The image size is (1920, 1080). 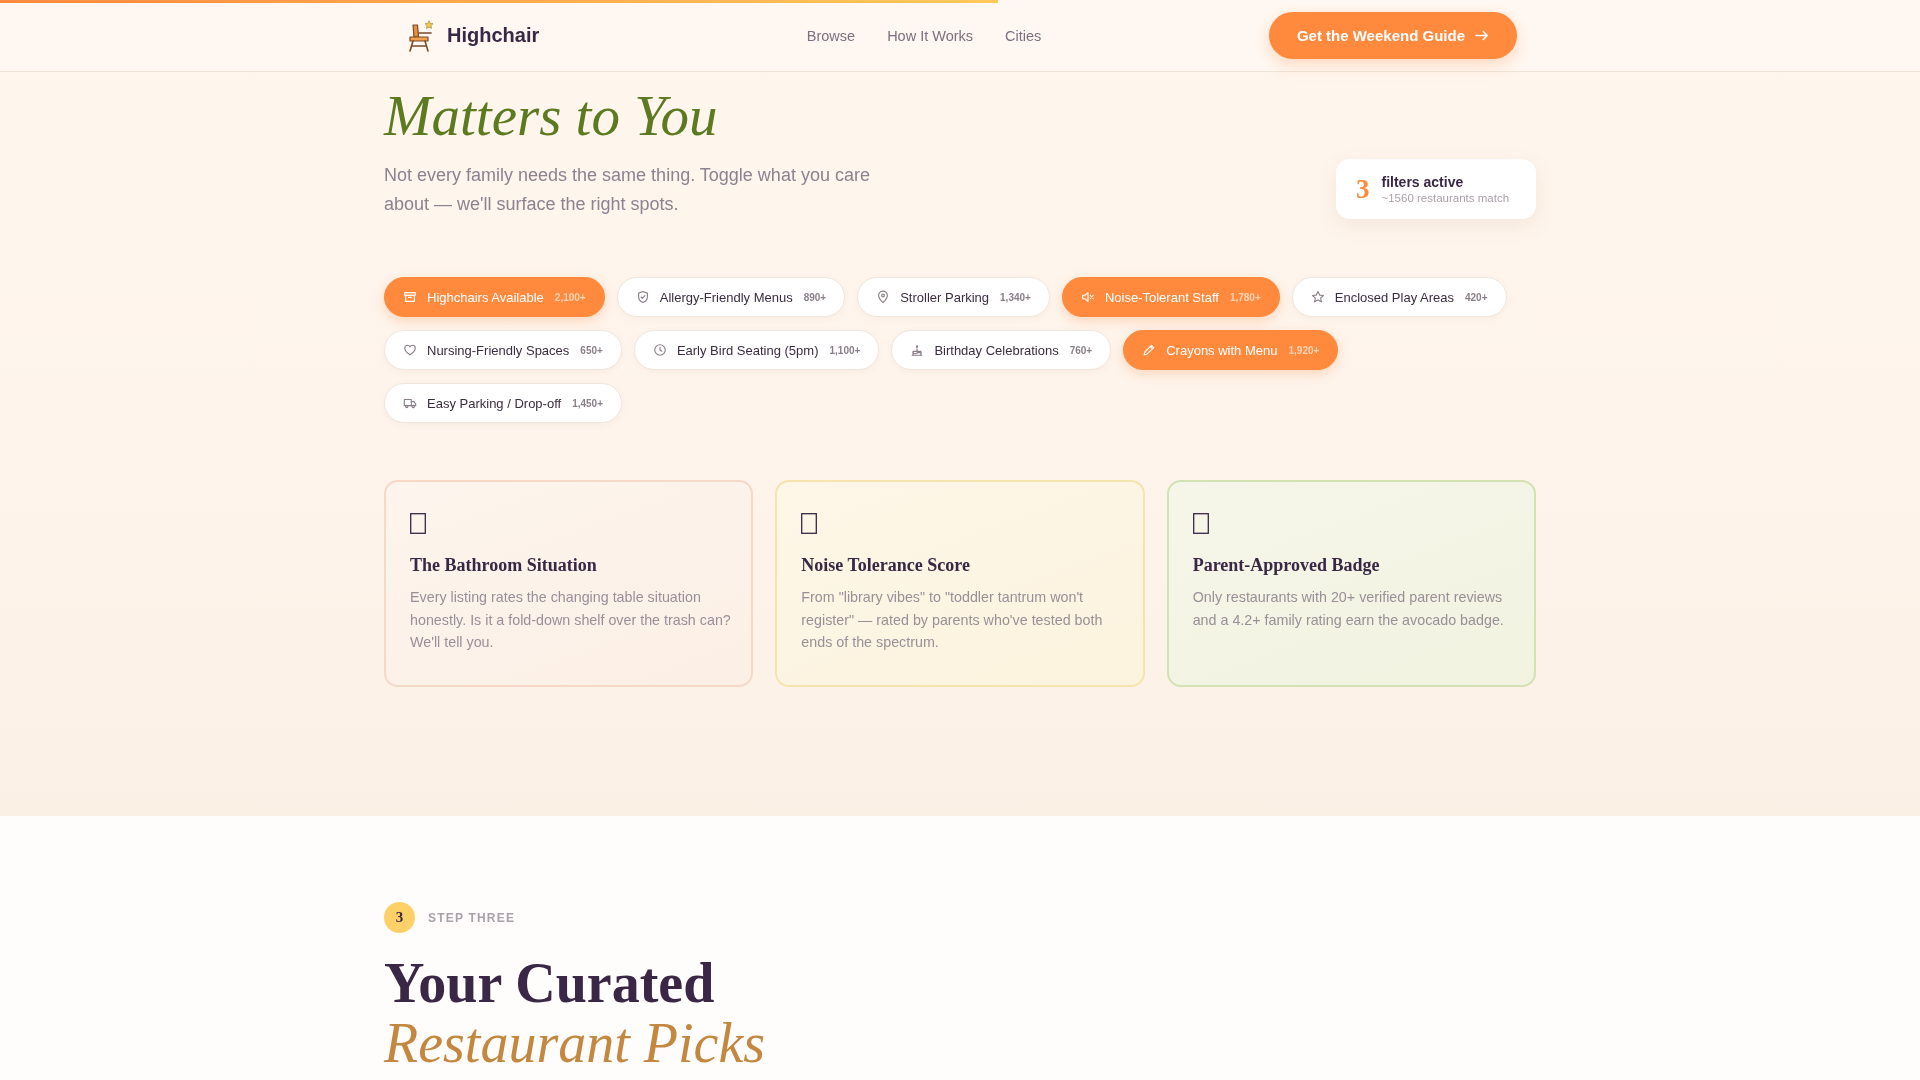 What do you see at coordinates (1317, 297) in the screenshot?
I see `star-icon` at bounding box center [1317, 297].